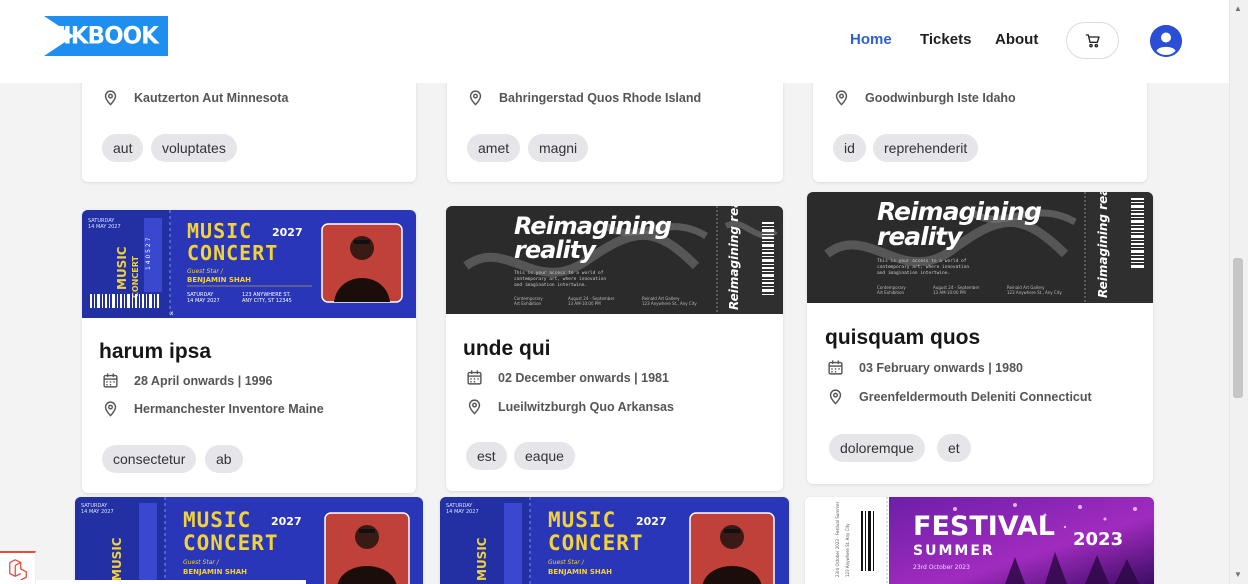  I want to click on svg-text: 2023, so click(1098, 539).